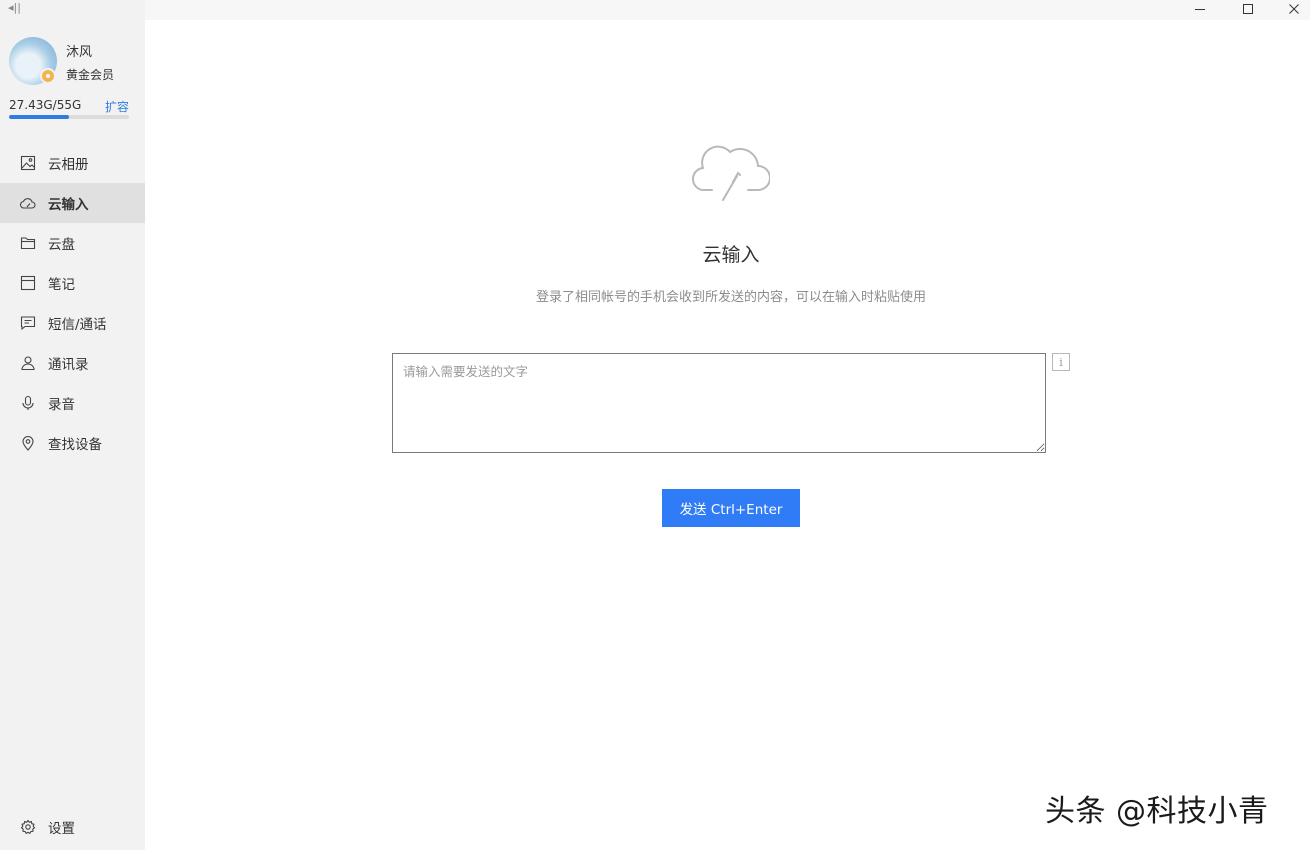 This screenshot has width=1310, height=850. Describe the element at coordinates (28, 163) in the screenshot. I see `image-icon` at that location.